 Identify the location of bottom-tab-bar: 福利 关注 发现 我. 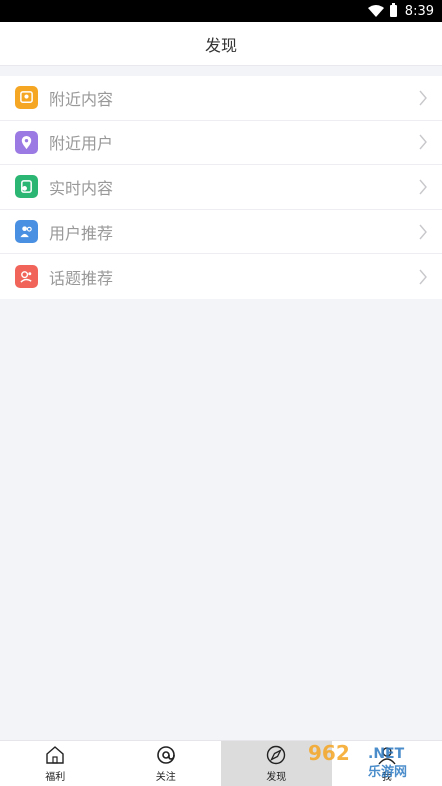
(221, 763).